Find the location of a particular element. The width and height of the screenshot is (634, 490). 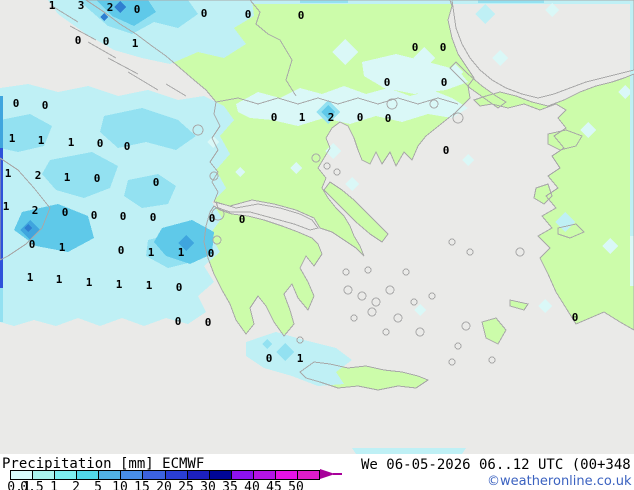

legend-tick-label: 15 is located at coordinates (142, 485).